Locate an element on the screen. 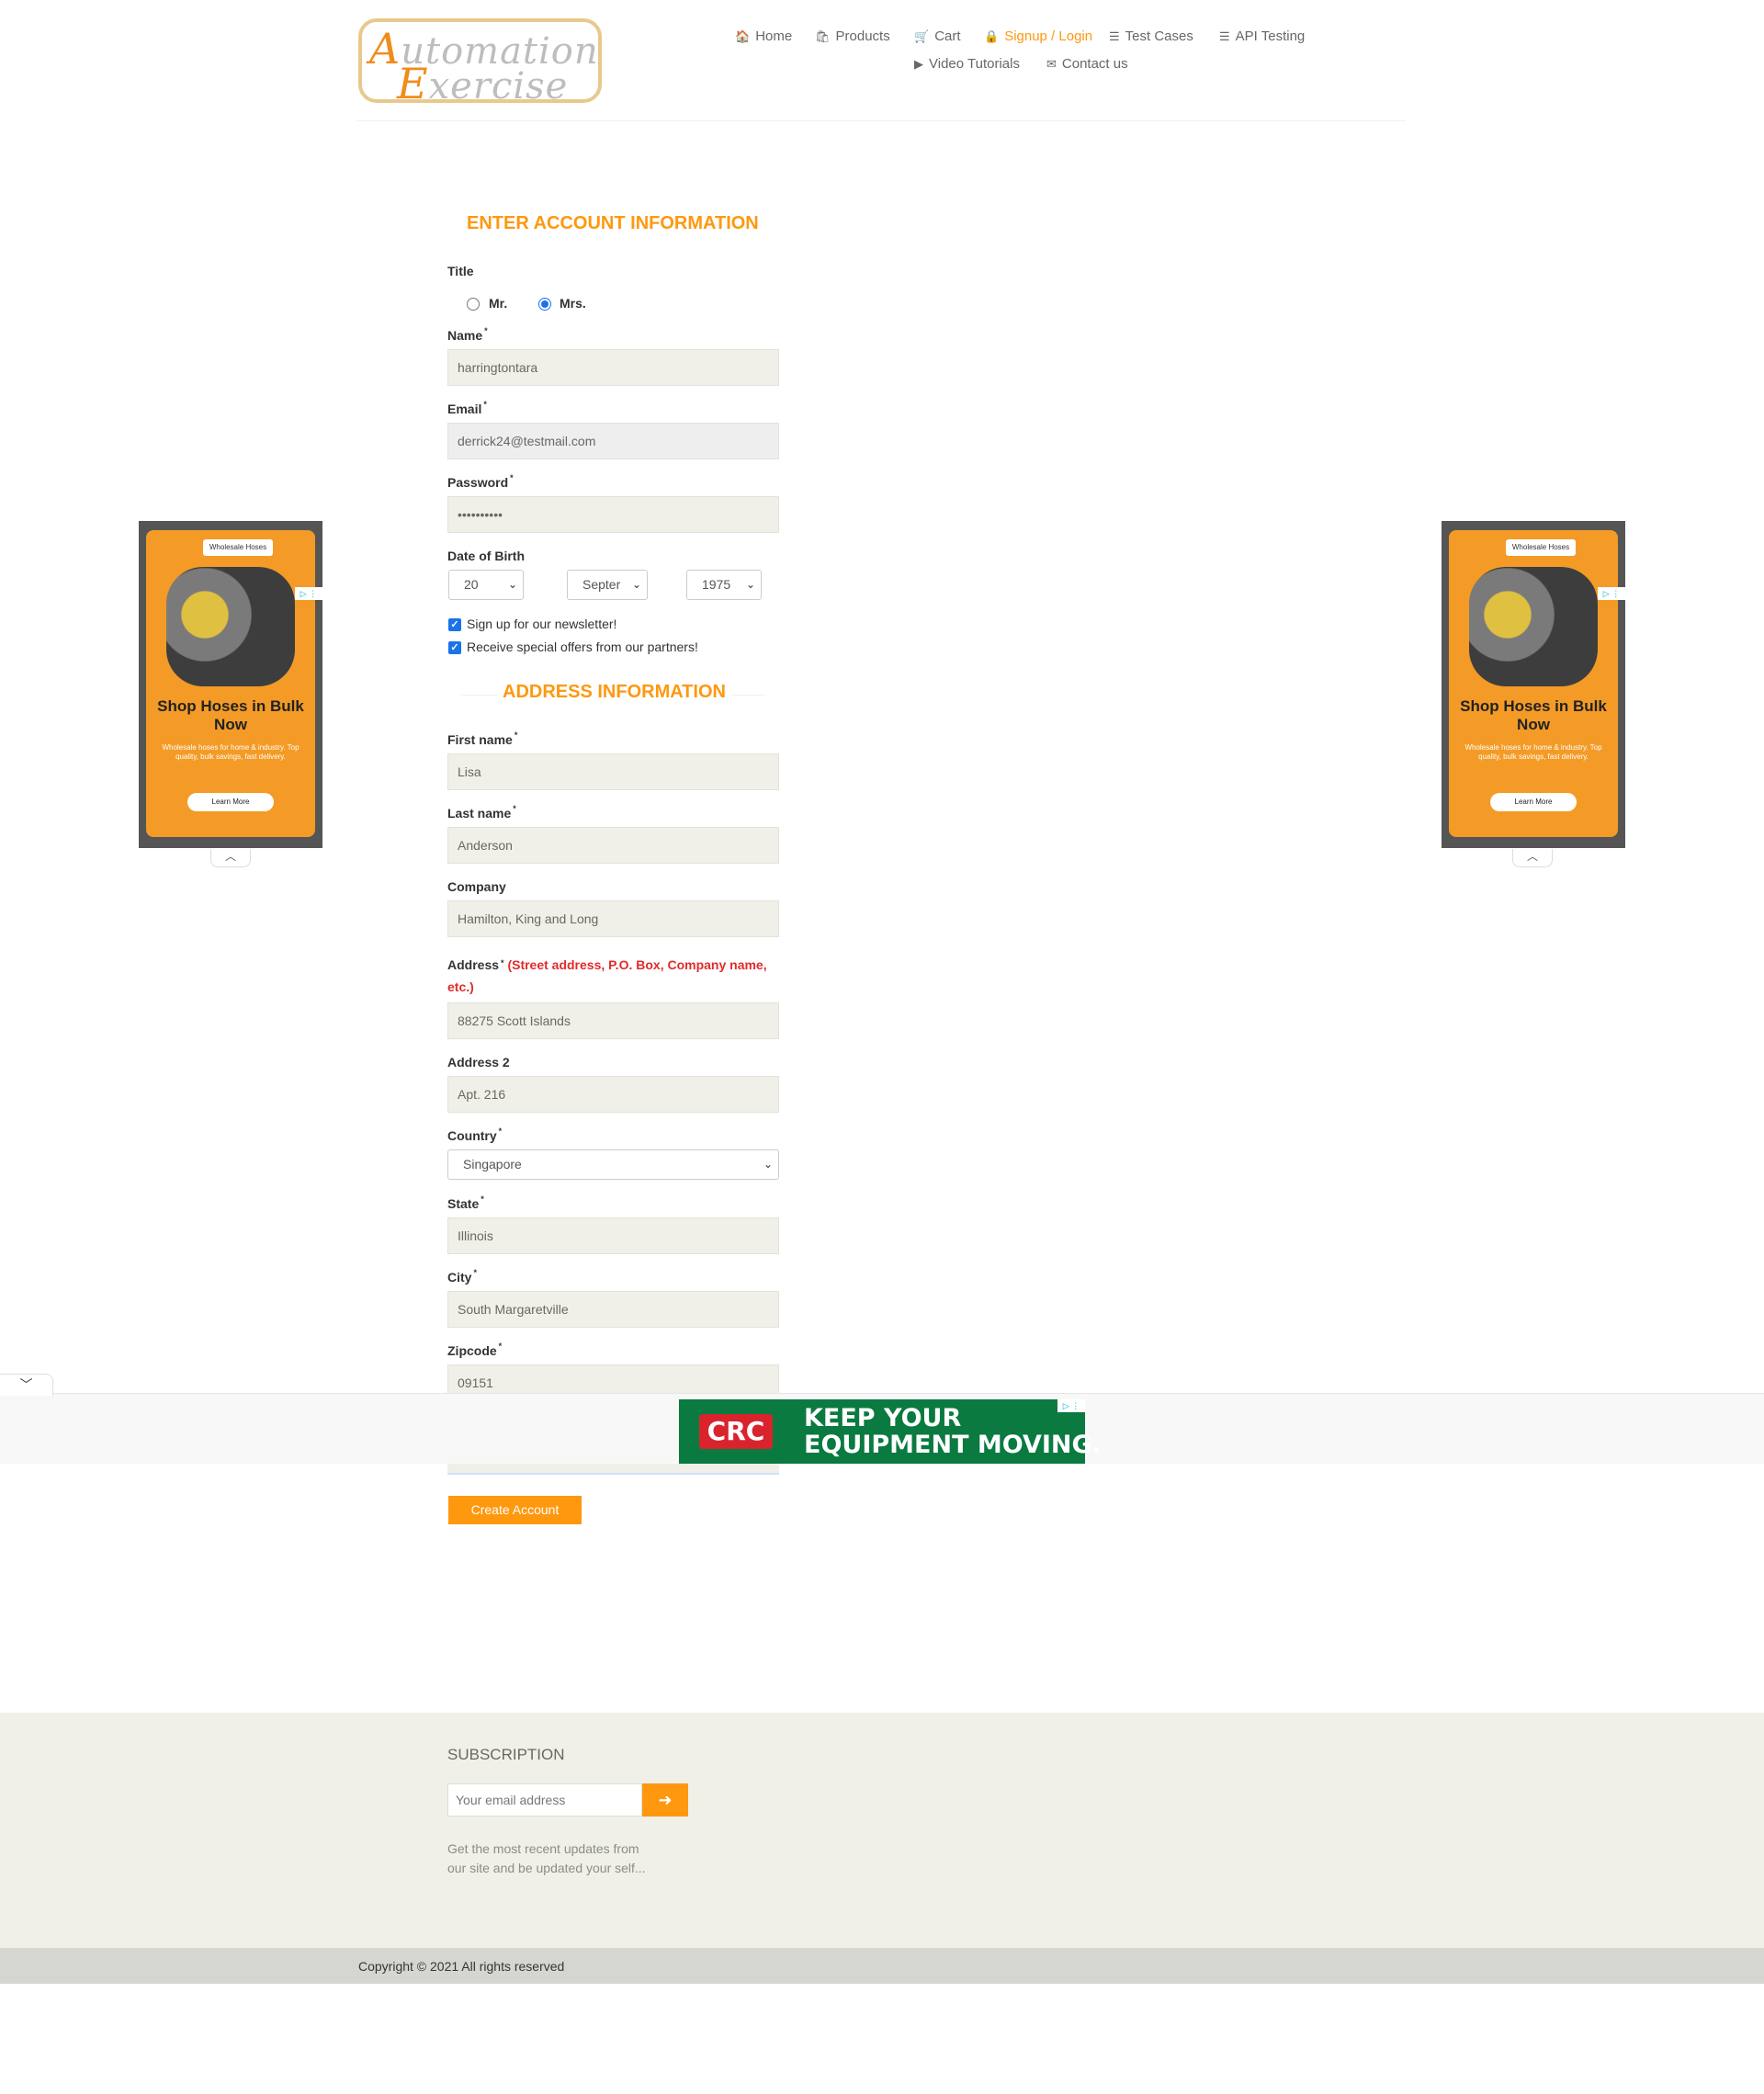  last-name-label: Last name * is located at coordinates (482, 812).